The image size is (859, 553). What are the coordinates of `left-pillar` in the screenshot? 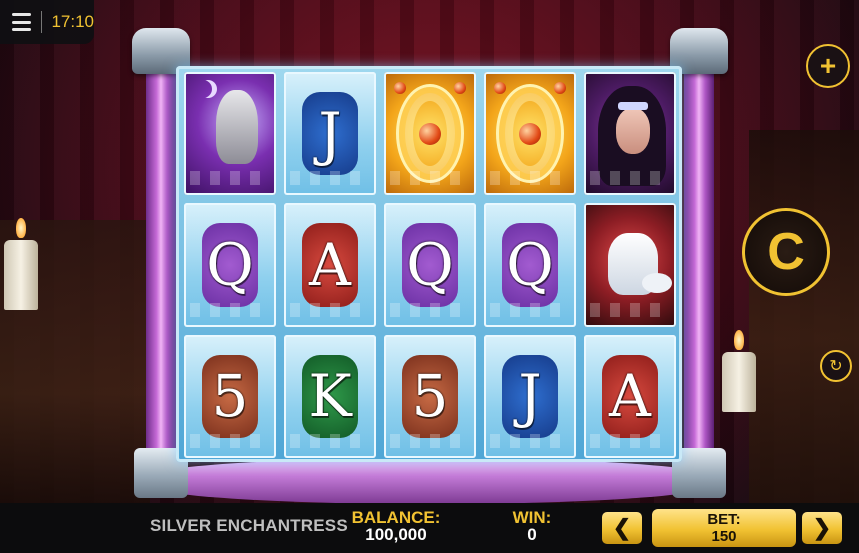 It's located at (161, 266).